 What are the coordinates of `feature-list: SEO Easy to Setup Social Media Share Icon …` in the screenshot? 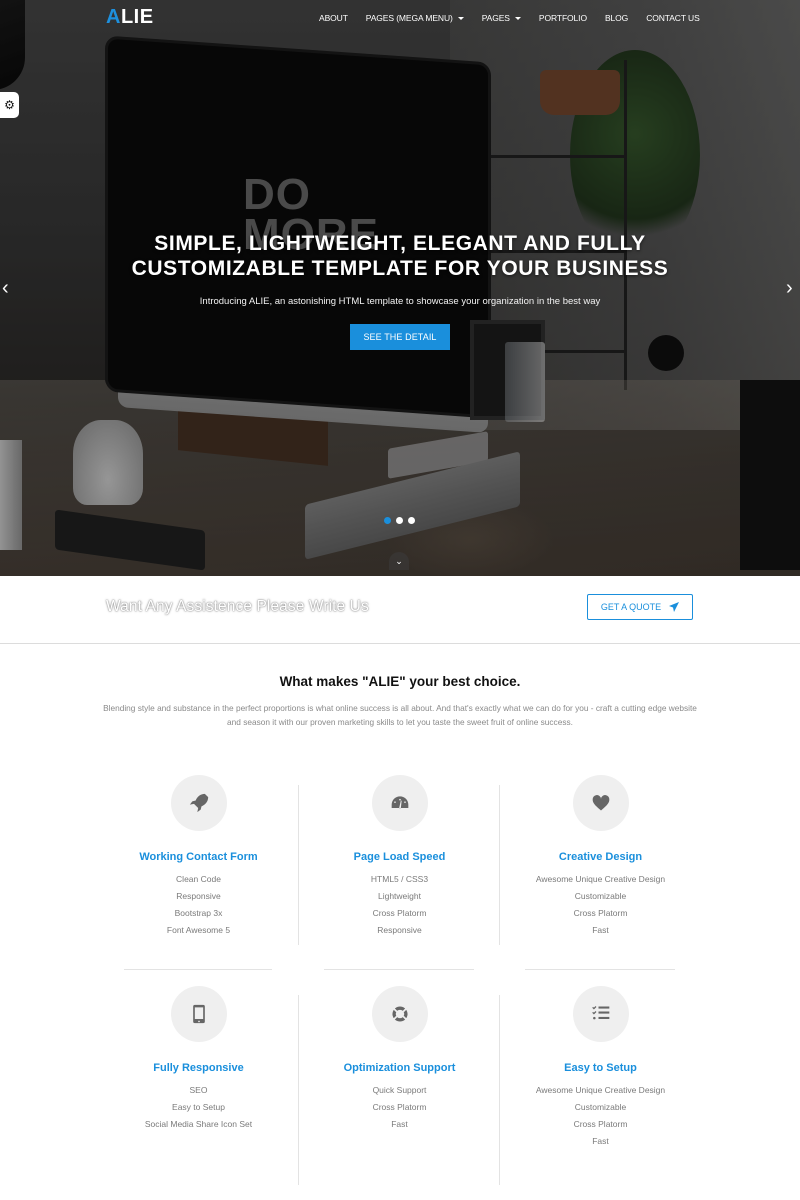 It's located at (198, 1107).